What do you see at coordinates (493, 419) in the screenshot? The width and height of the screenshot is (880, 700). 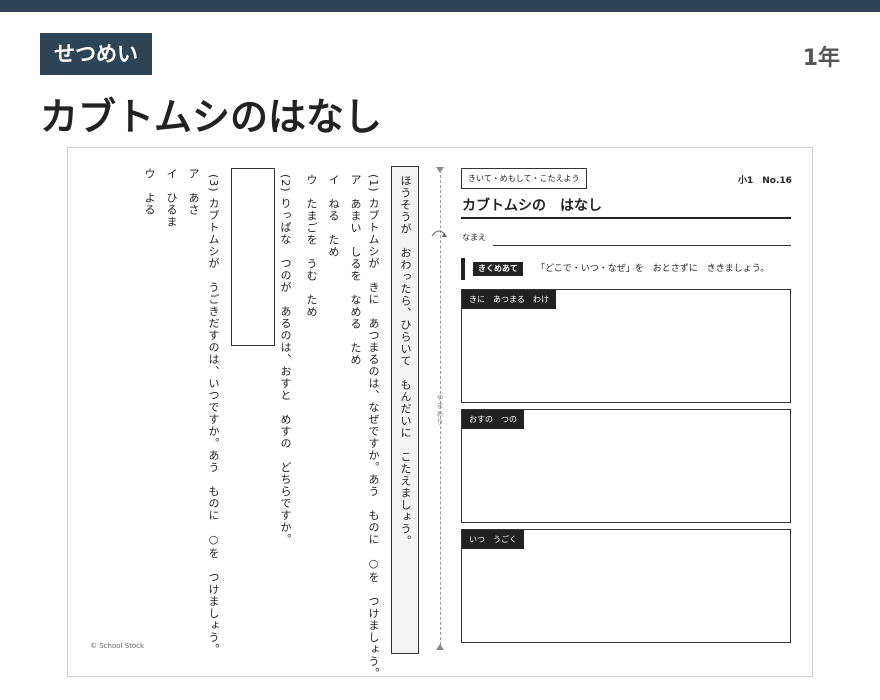 I see `memo-label: おすの つの` at bounding box center [493, 419].